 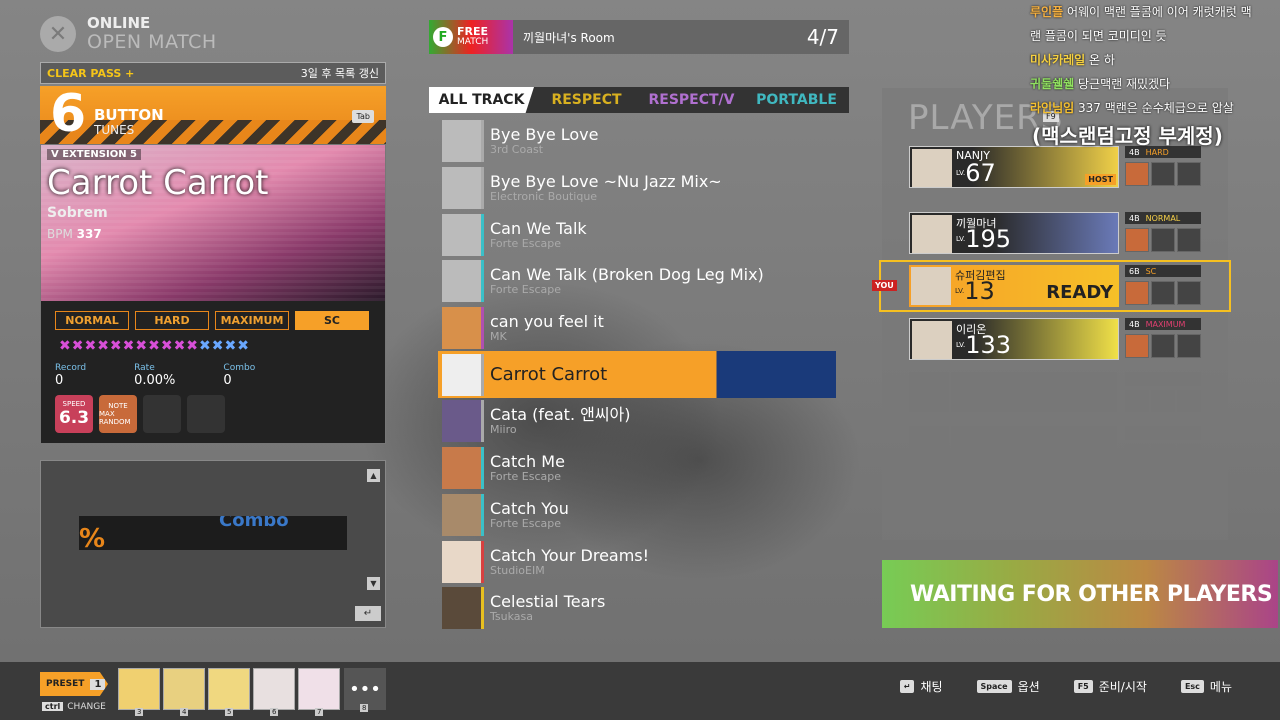 What do you see at coordinates (1059, 233) in the screenshot?
I see `player-slot-2: 끼월마녀 LV.195 4B NORMAL` at bounding box center [1059, 233].